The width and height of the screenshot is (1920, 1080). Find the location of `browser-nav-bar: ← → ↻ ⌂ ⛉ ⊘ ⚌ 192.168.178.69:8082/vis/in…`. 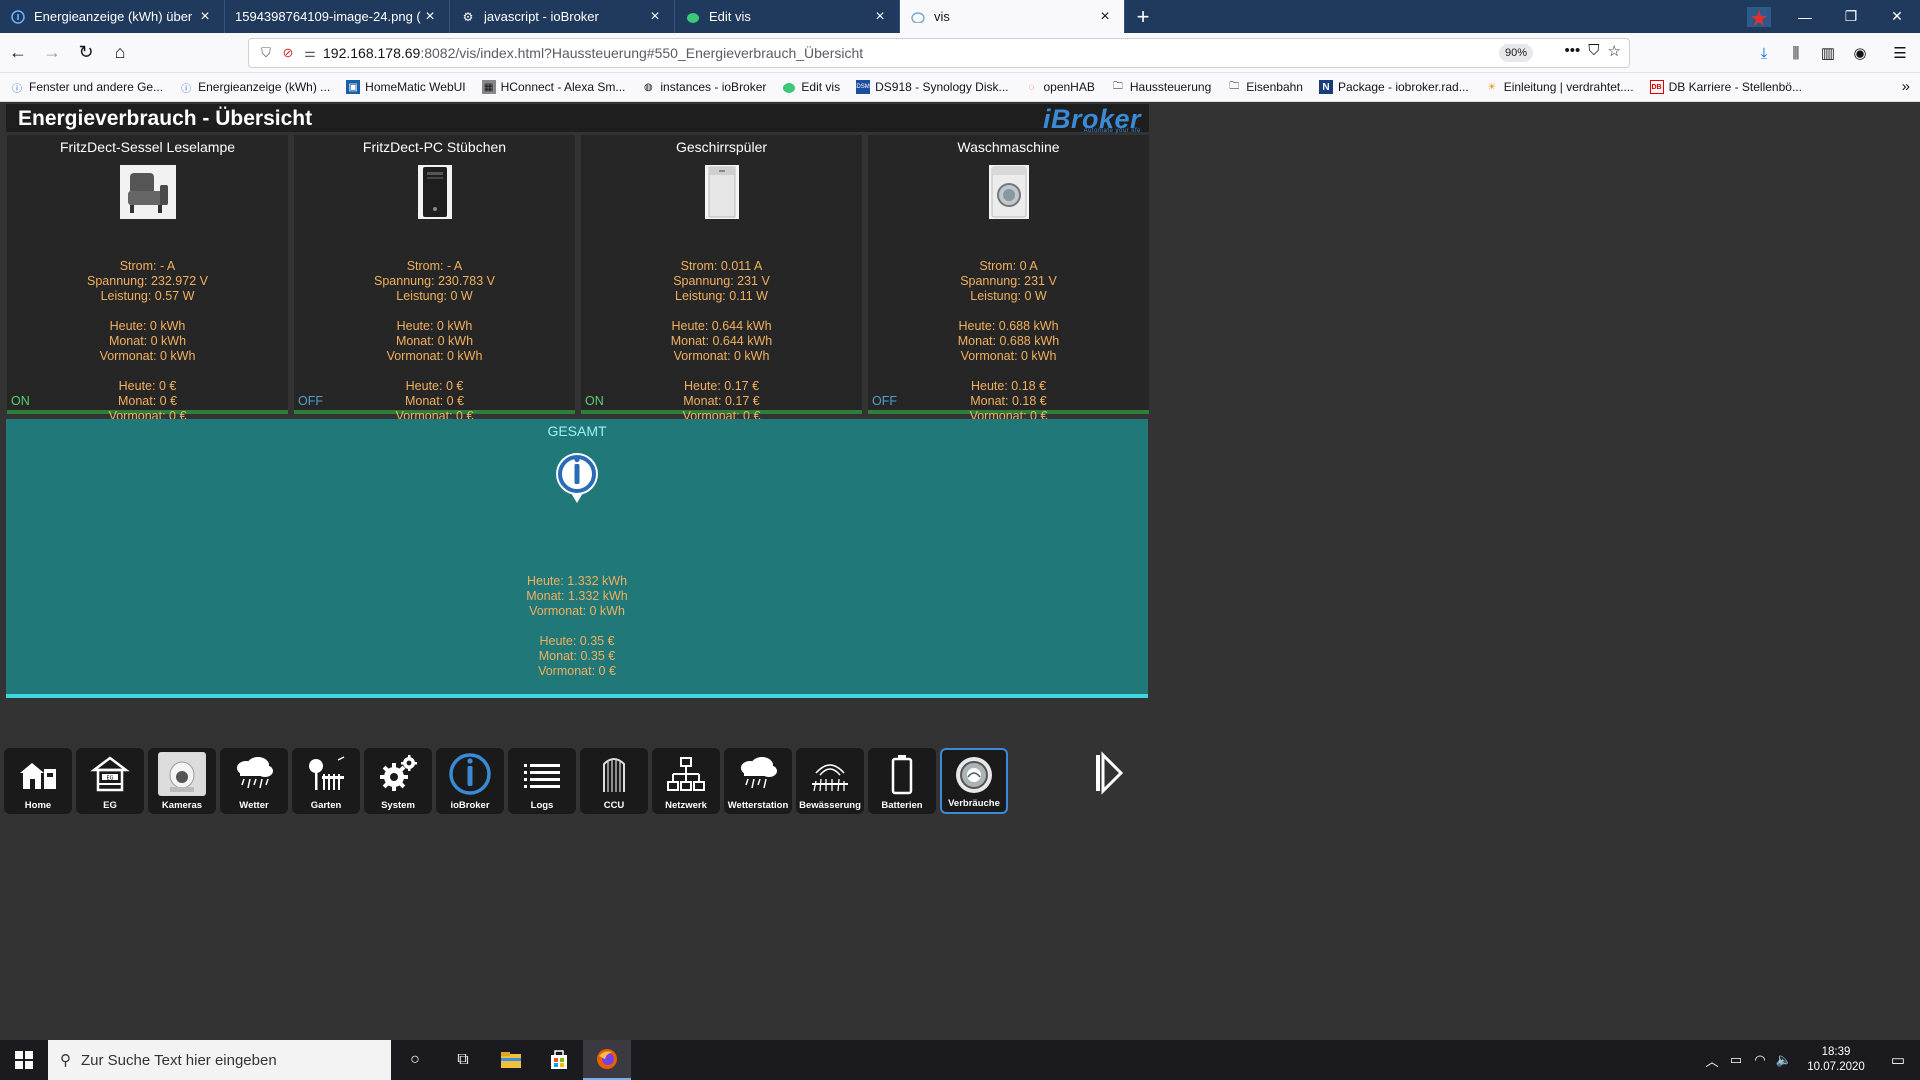

browser-nav-bar: ← → ↻ ⌂ ⛉ ⊘ ⚌ 192.168.178.69:8082/vis/in… is located at coordinates (960, 53).